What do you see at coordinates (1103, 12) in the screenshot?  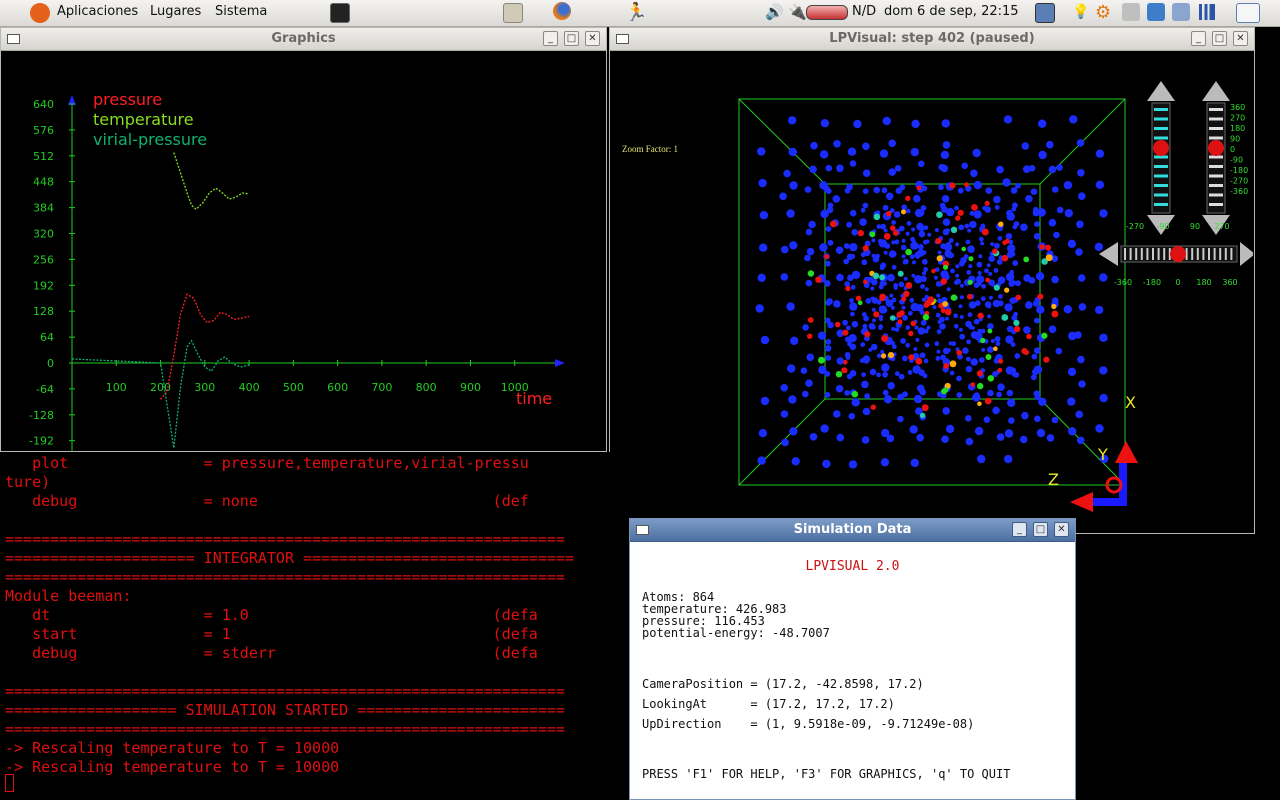 I see `gear-icon: ⚙` at bounding box center [1103, 12].